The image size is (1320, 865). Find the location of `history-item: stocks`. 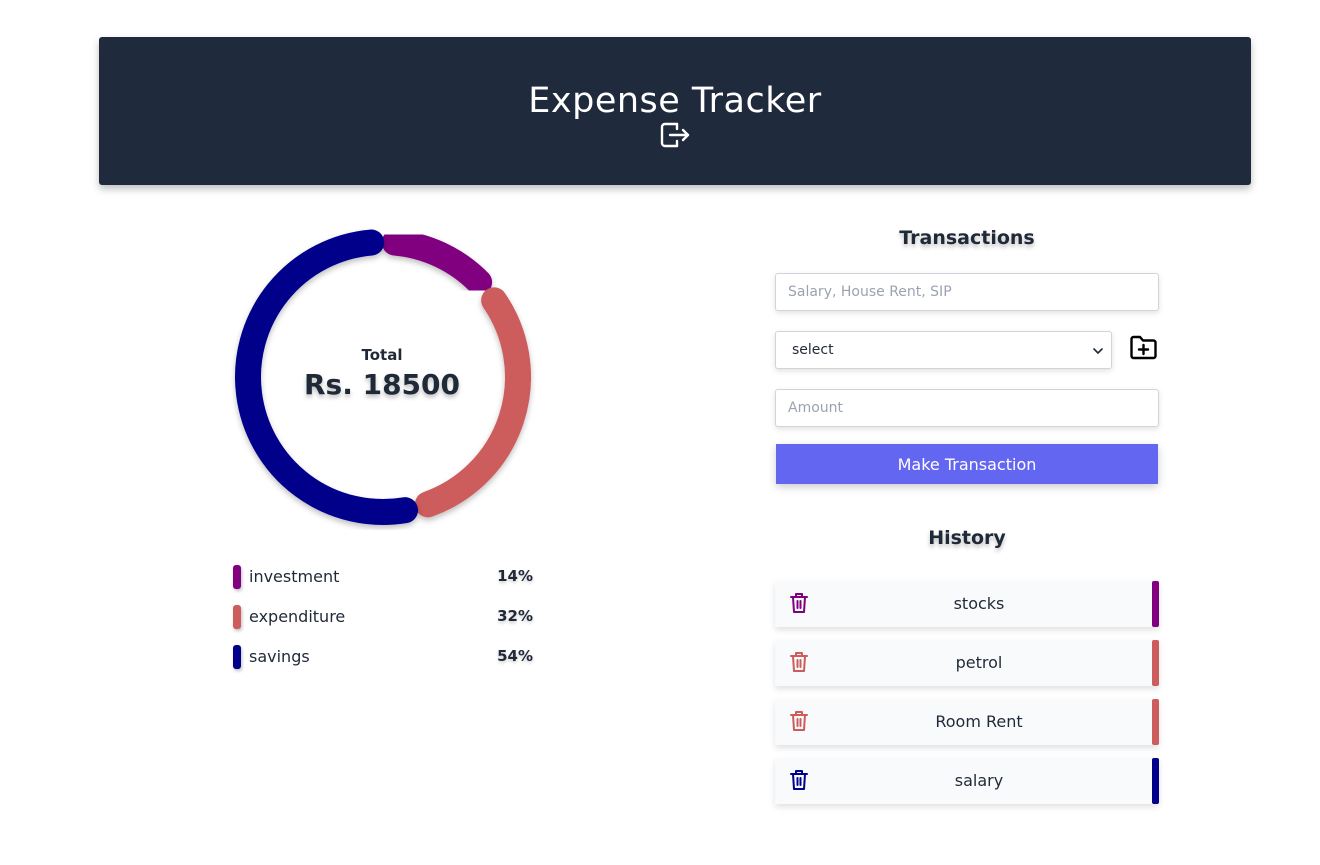

history-item: stocks is located at coordinates (967, 604).